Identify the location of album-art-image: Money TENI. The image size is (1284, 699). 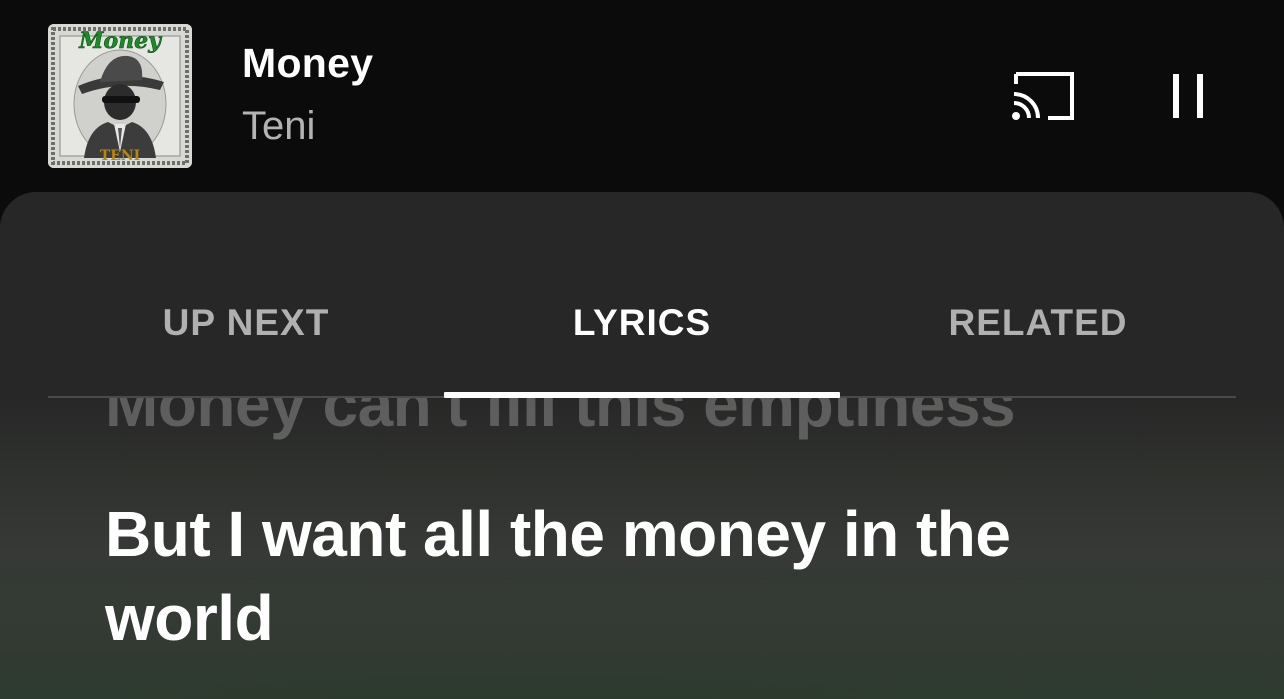
(120, 96).